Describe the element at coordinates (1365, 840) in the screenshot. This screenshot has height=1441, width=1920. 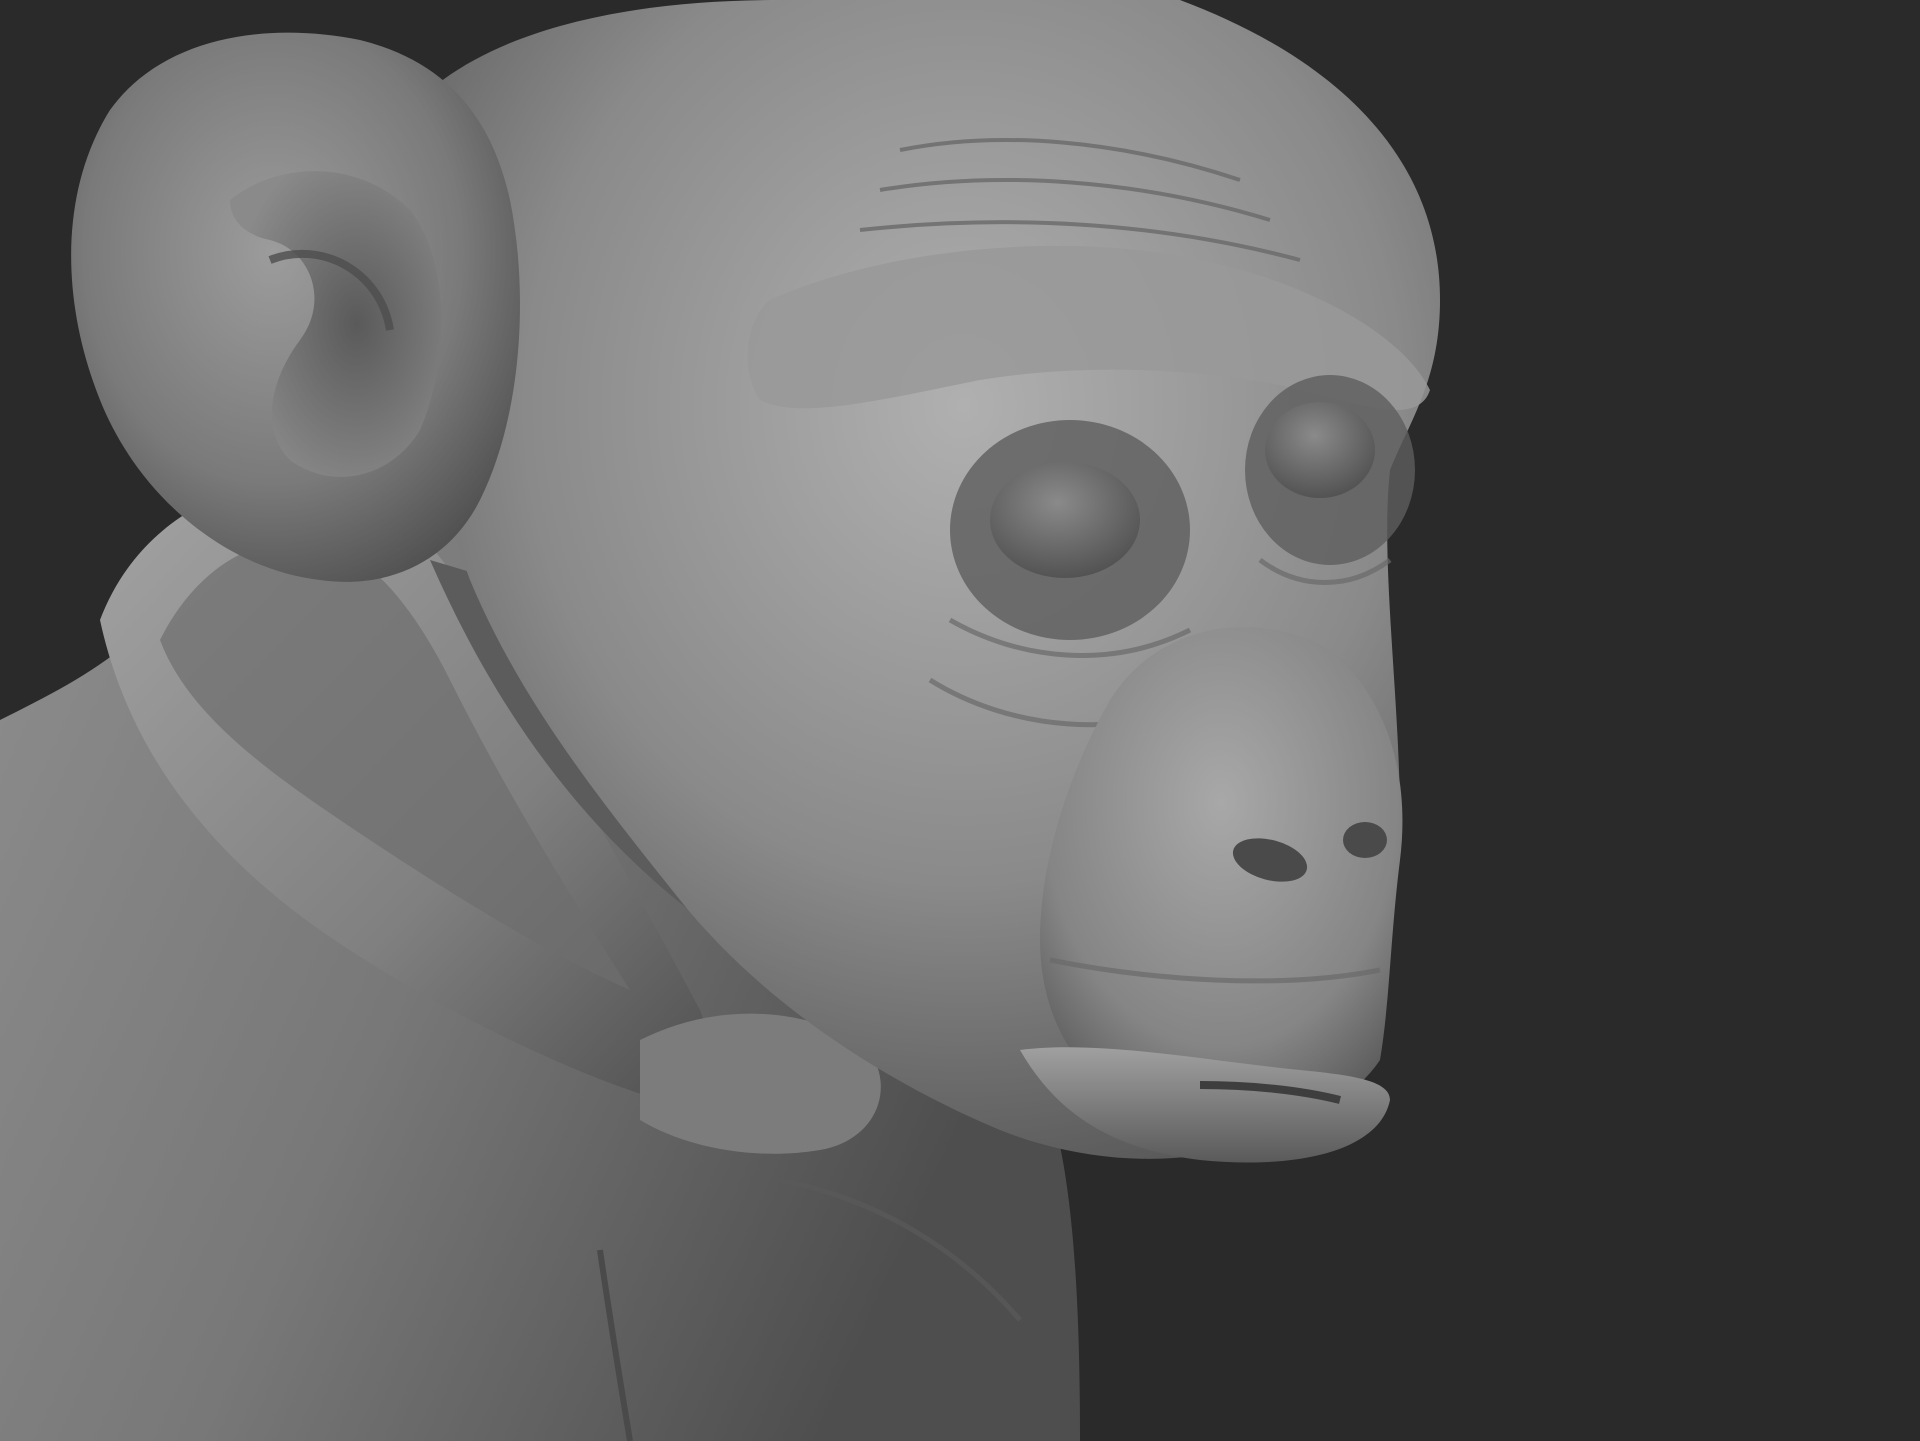
I see `nostril-right` at that location.